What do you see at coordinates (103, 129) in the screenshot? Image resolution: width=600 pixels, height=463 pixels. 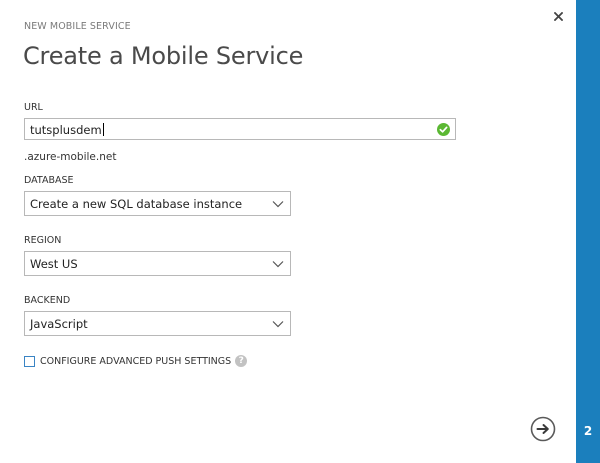 I see `text-caret` at bounding box center [103, 129].